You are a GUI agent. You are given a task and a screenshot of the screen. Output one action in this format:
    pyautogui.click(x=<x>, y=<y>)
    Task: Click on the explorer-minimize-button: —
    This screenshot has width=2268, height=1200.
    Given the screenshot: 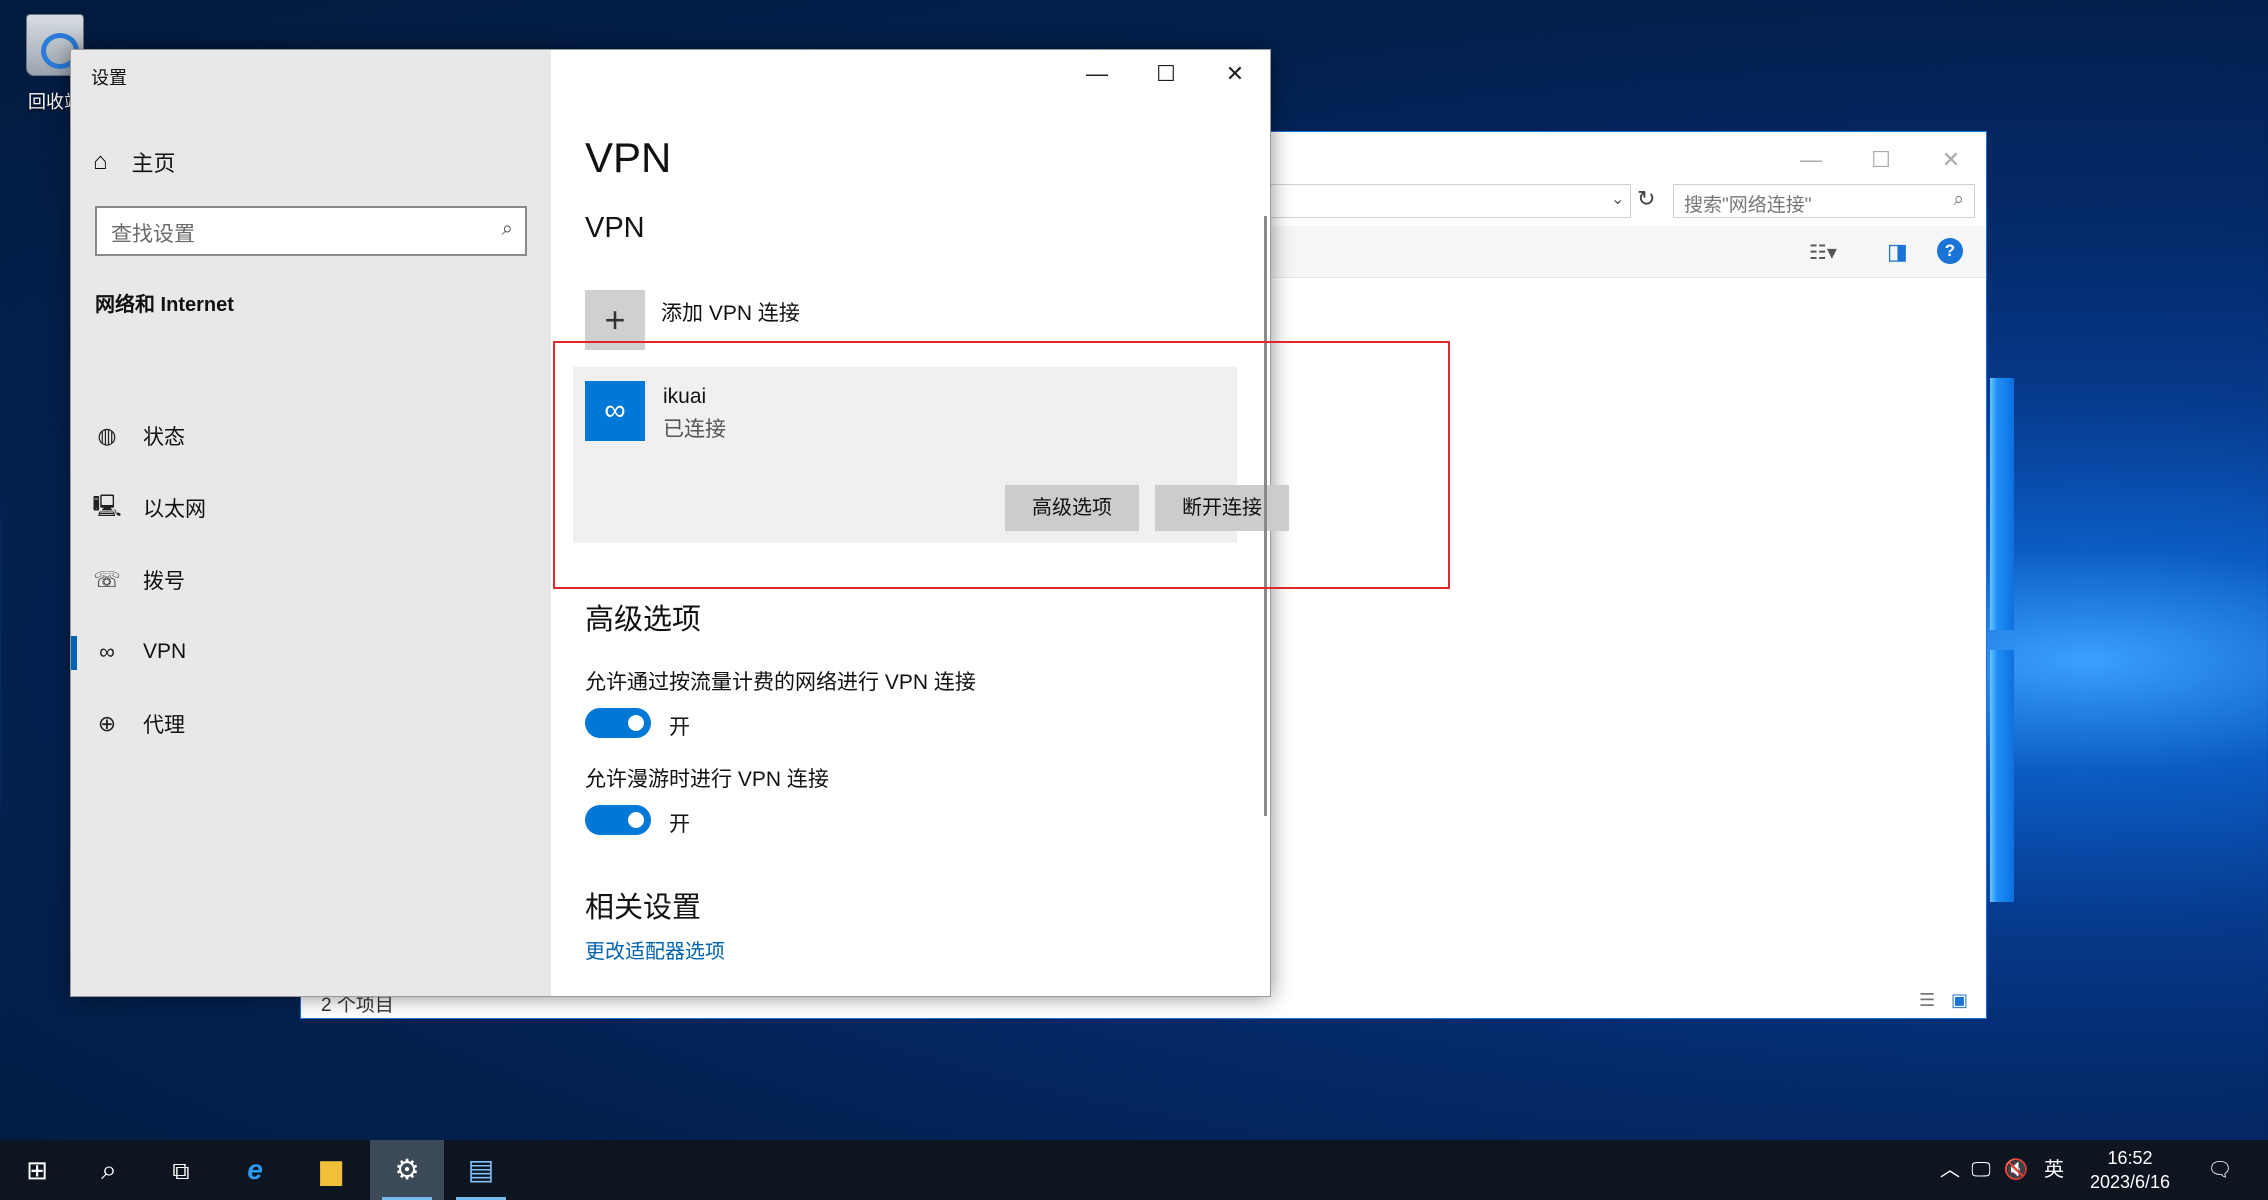 What is the action you would take?
    pyautogui.click(x=1811, y=160)
    